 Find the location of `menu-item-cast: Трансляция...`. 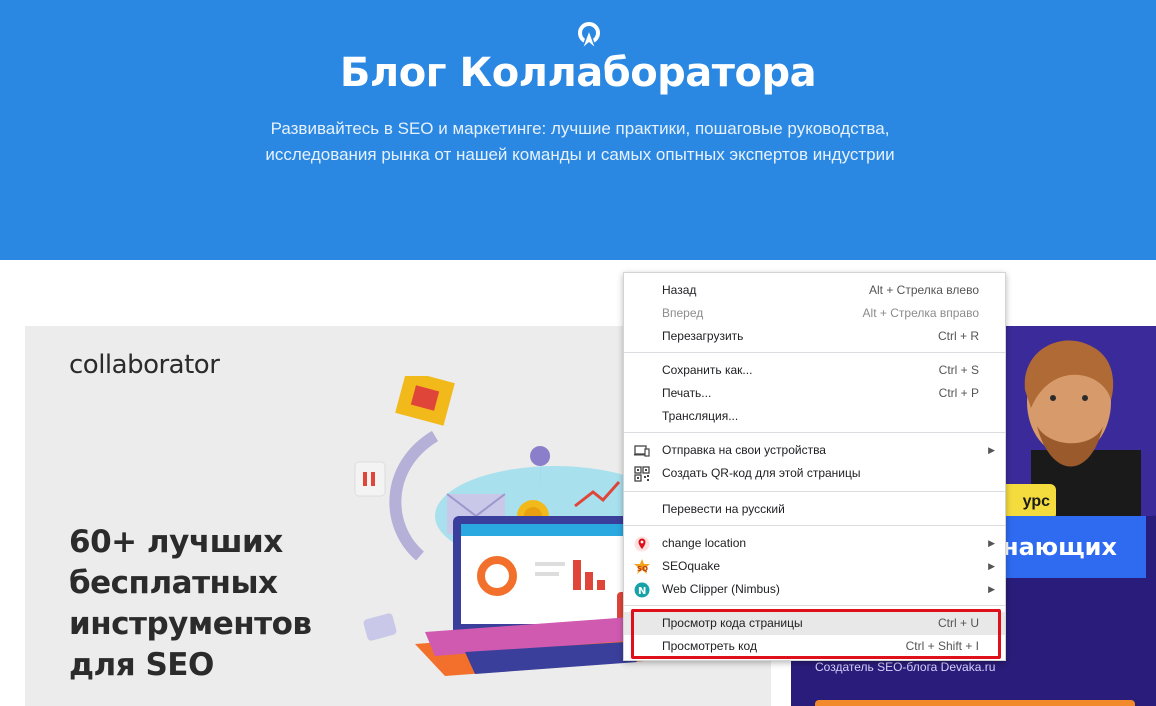

menu-item-cast: Трансляция... is located at coordinates (814, 416).